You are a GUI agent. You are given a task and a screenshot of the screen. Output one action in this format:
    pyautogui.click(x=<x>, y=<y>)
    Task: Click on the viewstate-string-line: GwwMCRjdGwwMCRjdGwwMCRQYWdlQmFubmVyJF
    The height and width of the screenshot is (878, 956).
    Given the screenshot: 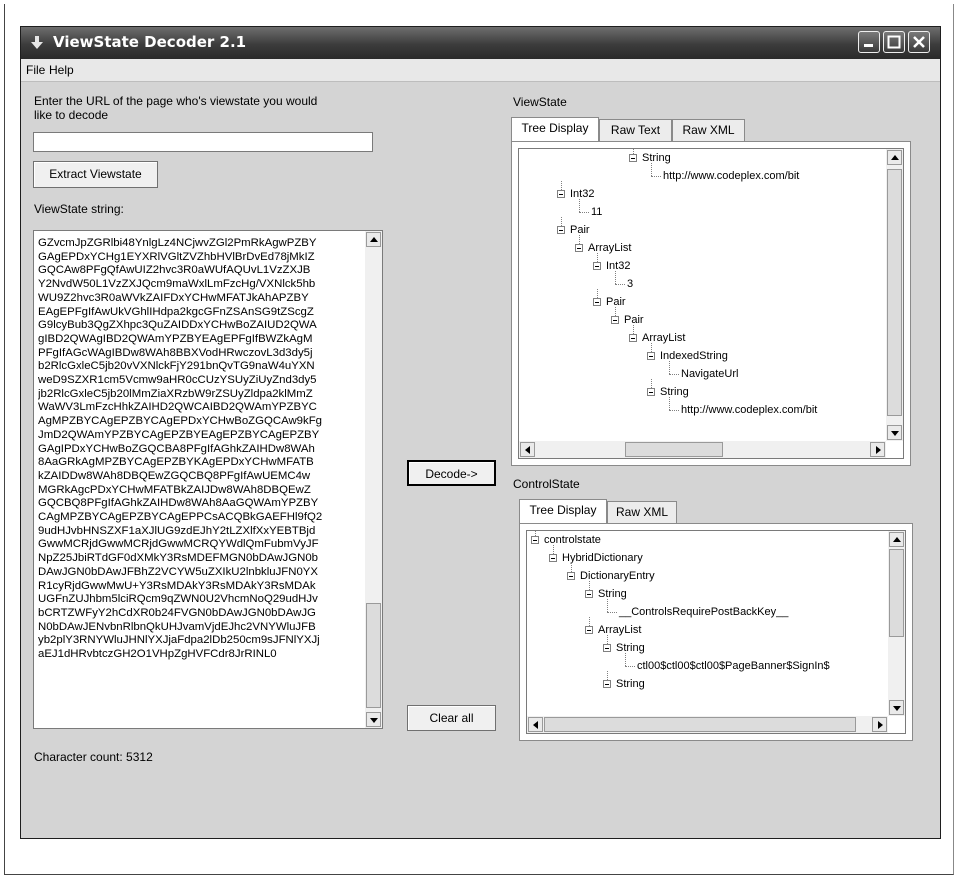 What is the action you would take?
    pyautogui.click(x=178, y=544)
    